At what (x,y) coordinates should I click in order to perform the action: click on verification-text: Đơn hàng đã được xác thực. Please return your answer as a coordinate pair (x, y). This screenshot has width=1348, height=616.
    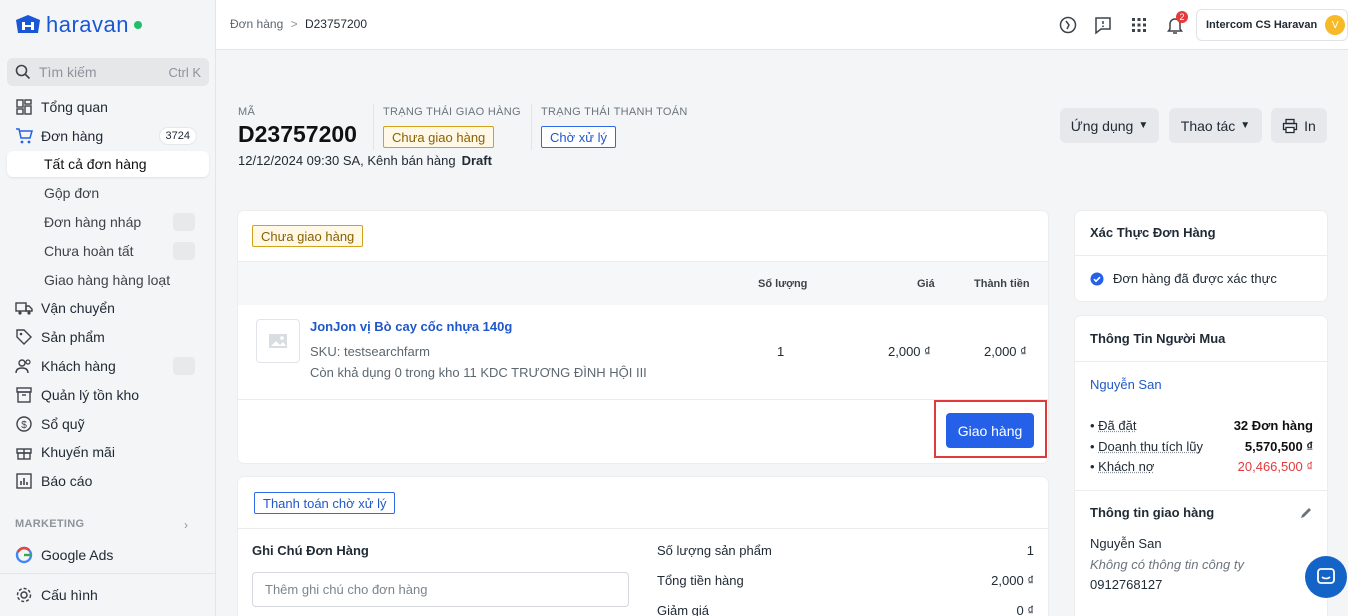
    Looking at the image, I should click on (1195, 278).